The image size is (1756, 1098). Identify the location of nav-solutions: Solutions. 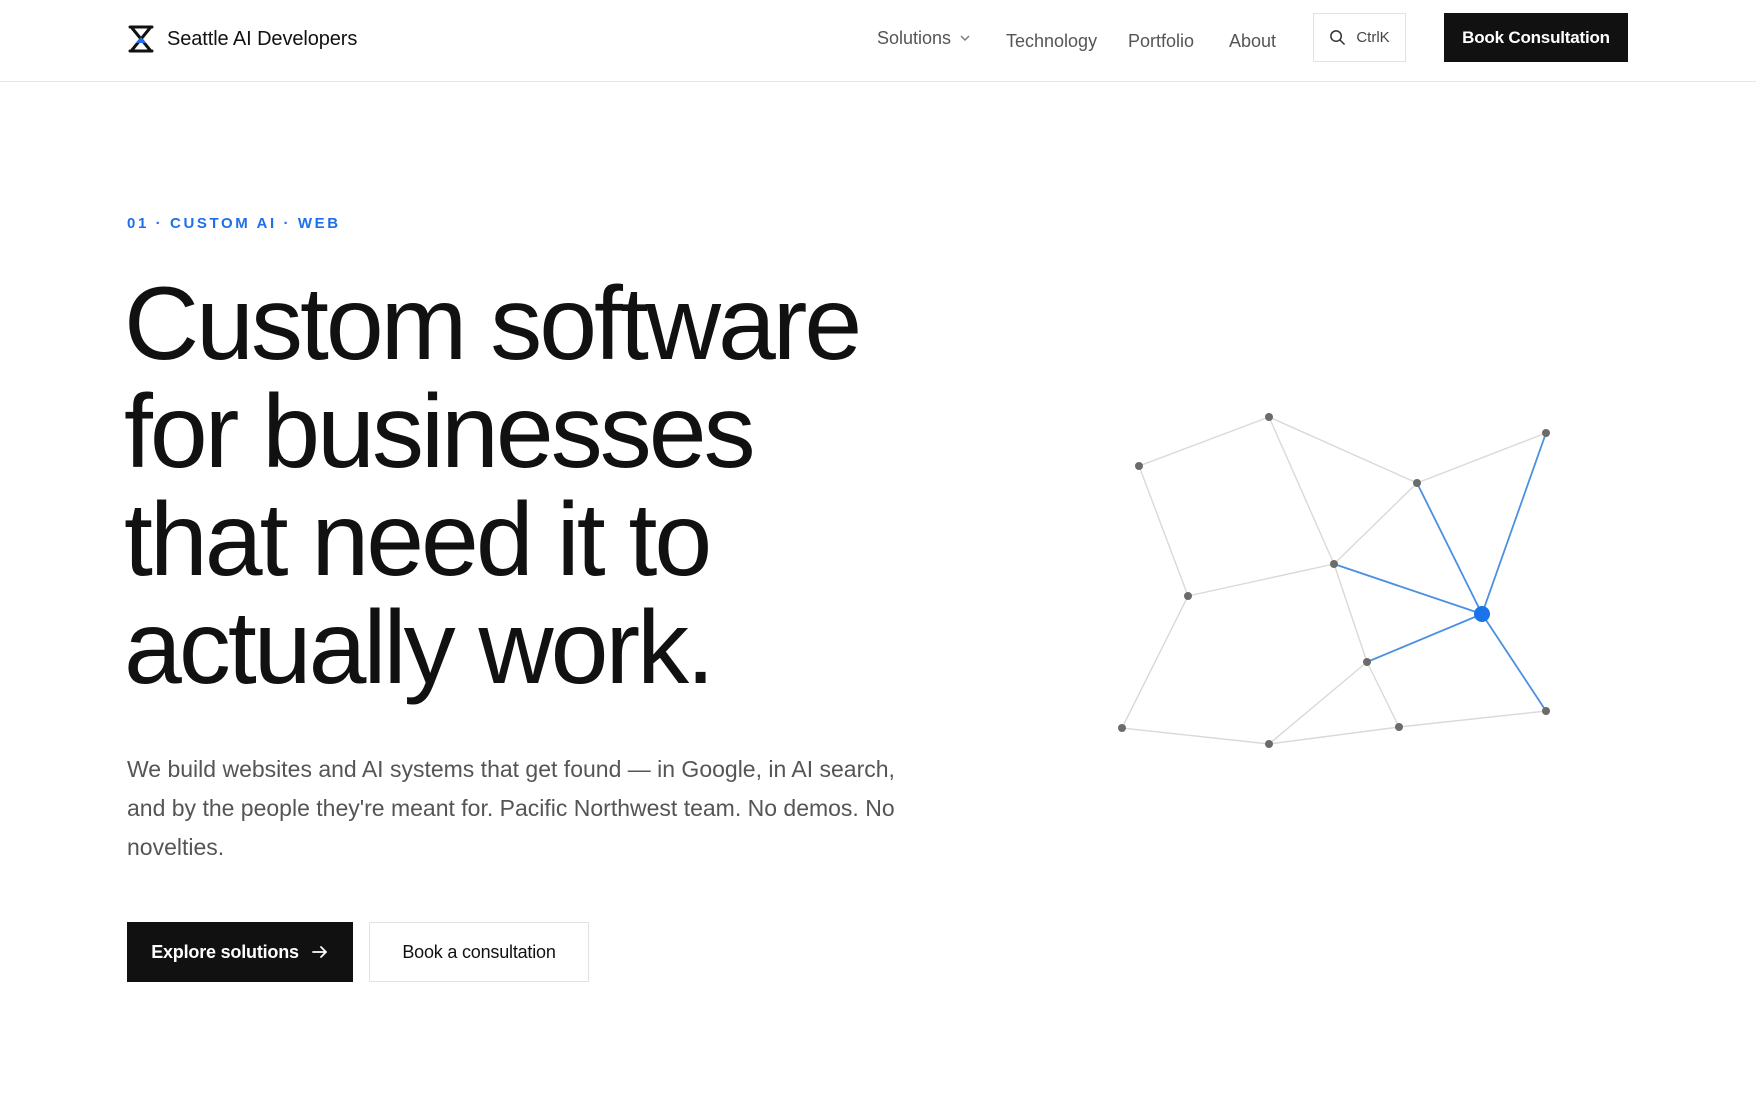
(924, 38).